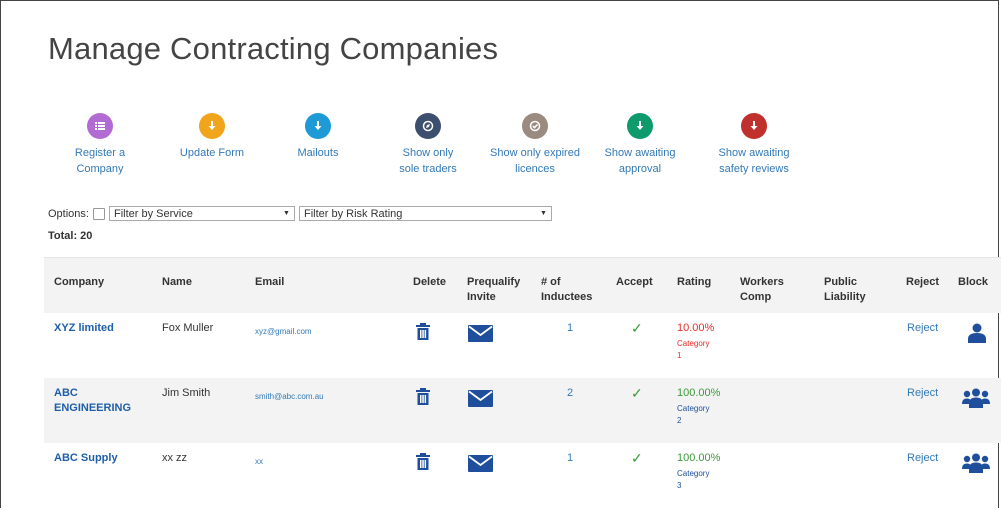 The height and width of the screenshot is (510, 1001). Describe the element at coordinates (273, 48) in the screenshot. I see `page-title: Manage Contracting Companies` at that location.